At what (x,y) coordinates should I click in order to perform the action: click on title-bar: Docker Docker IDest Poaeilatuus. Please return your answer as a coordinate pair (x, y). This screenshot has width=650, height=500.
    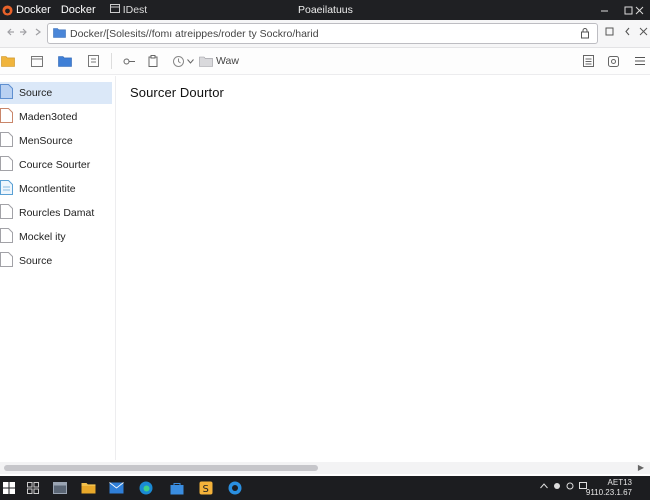
    Looking at the image, I should click on (325, 10).